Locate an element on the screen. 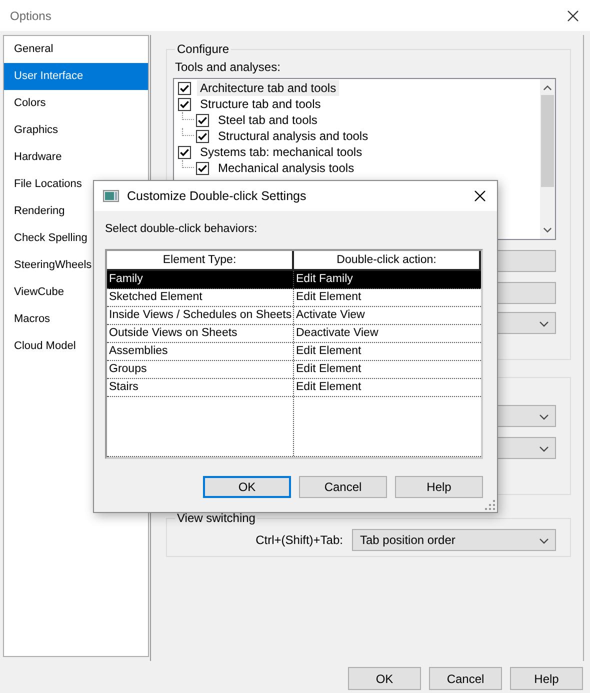  sidebar-item: Colors is located at coordinates (76, 103).